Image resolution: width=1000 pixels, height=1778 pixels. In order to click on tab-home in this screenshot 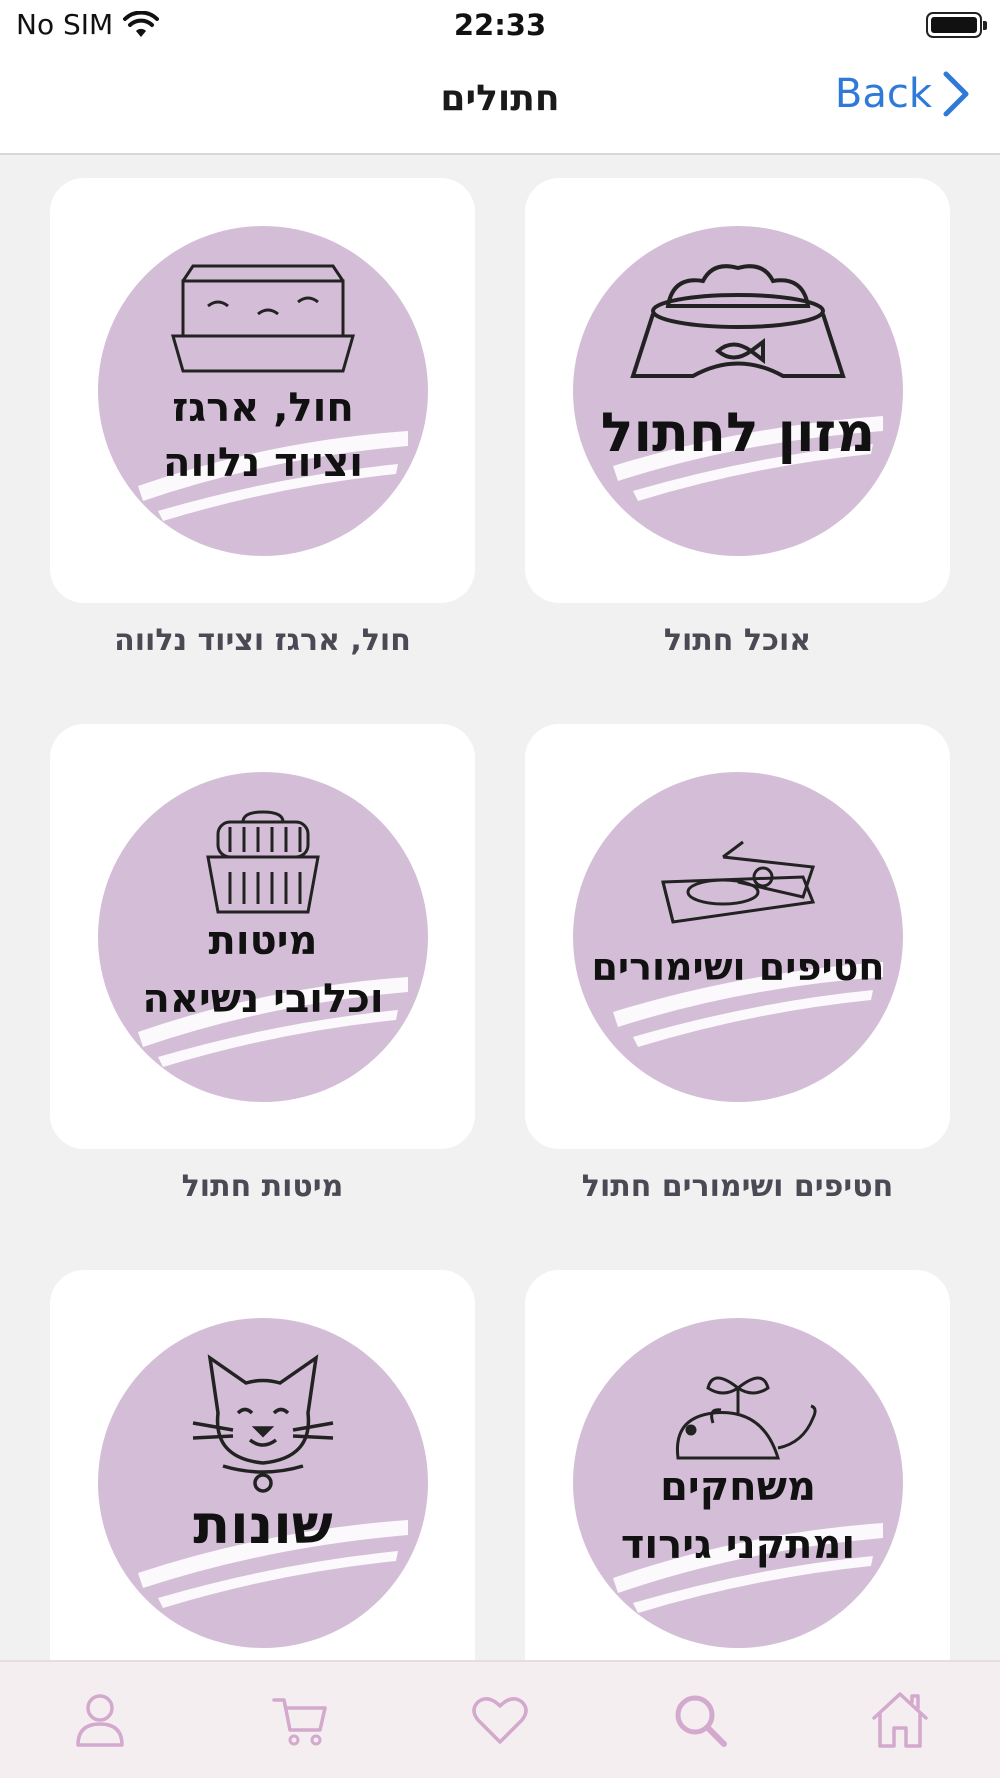, I will do `click(900, 1720)`.